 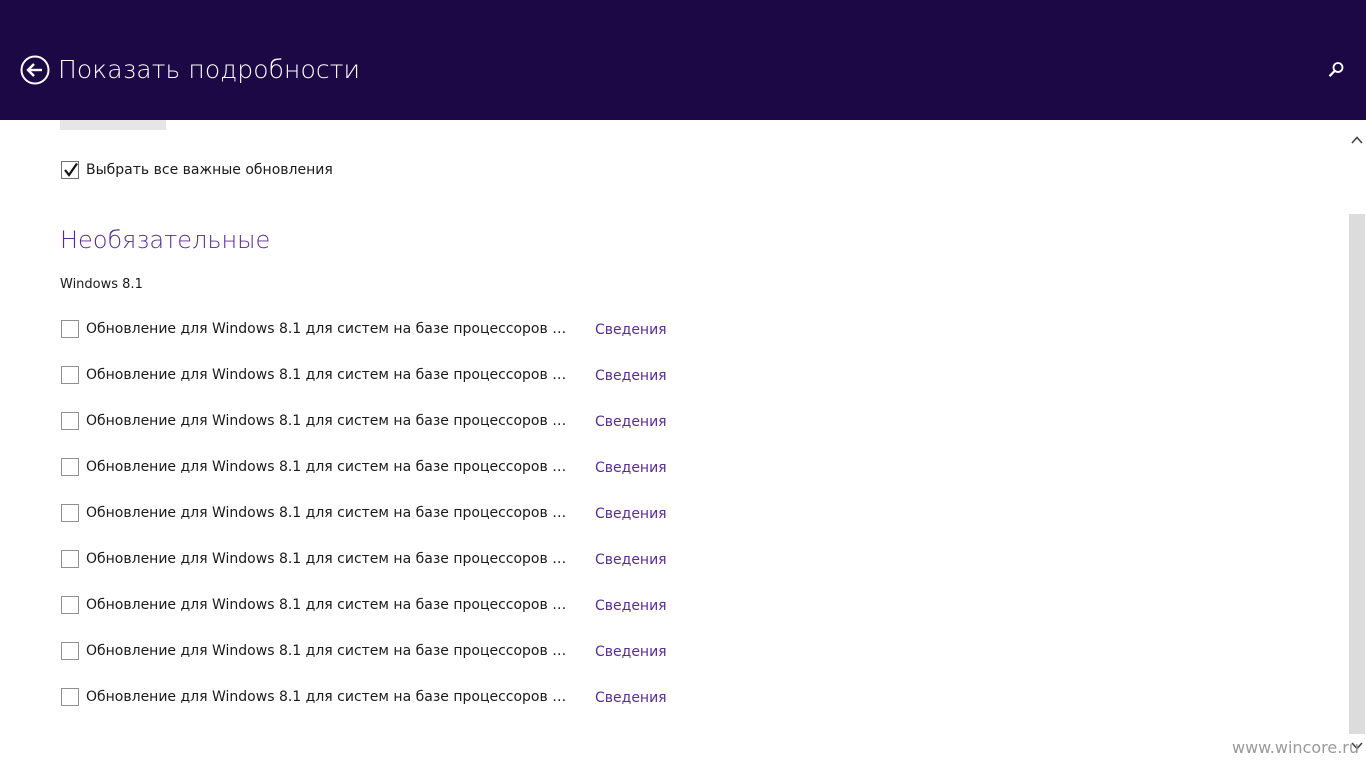 I want to click on scroll-thumb, so click(x=1357, y=474).